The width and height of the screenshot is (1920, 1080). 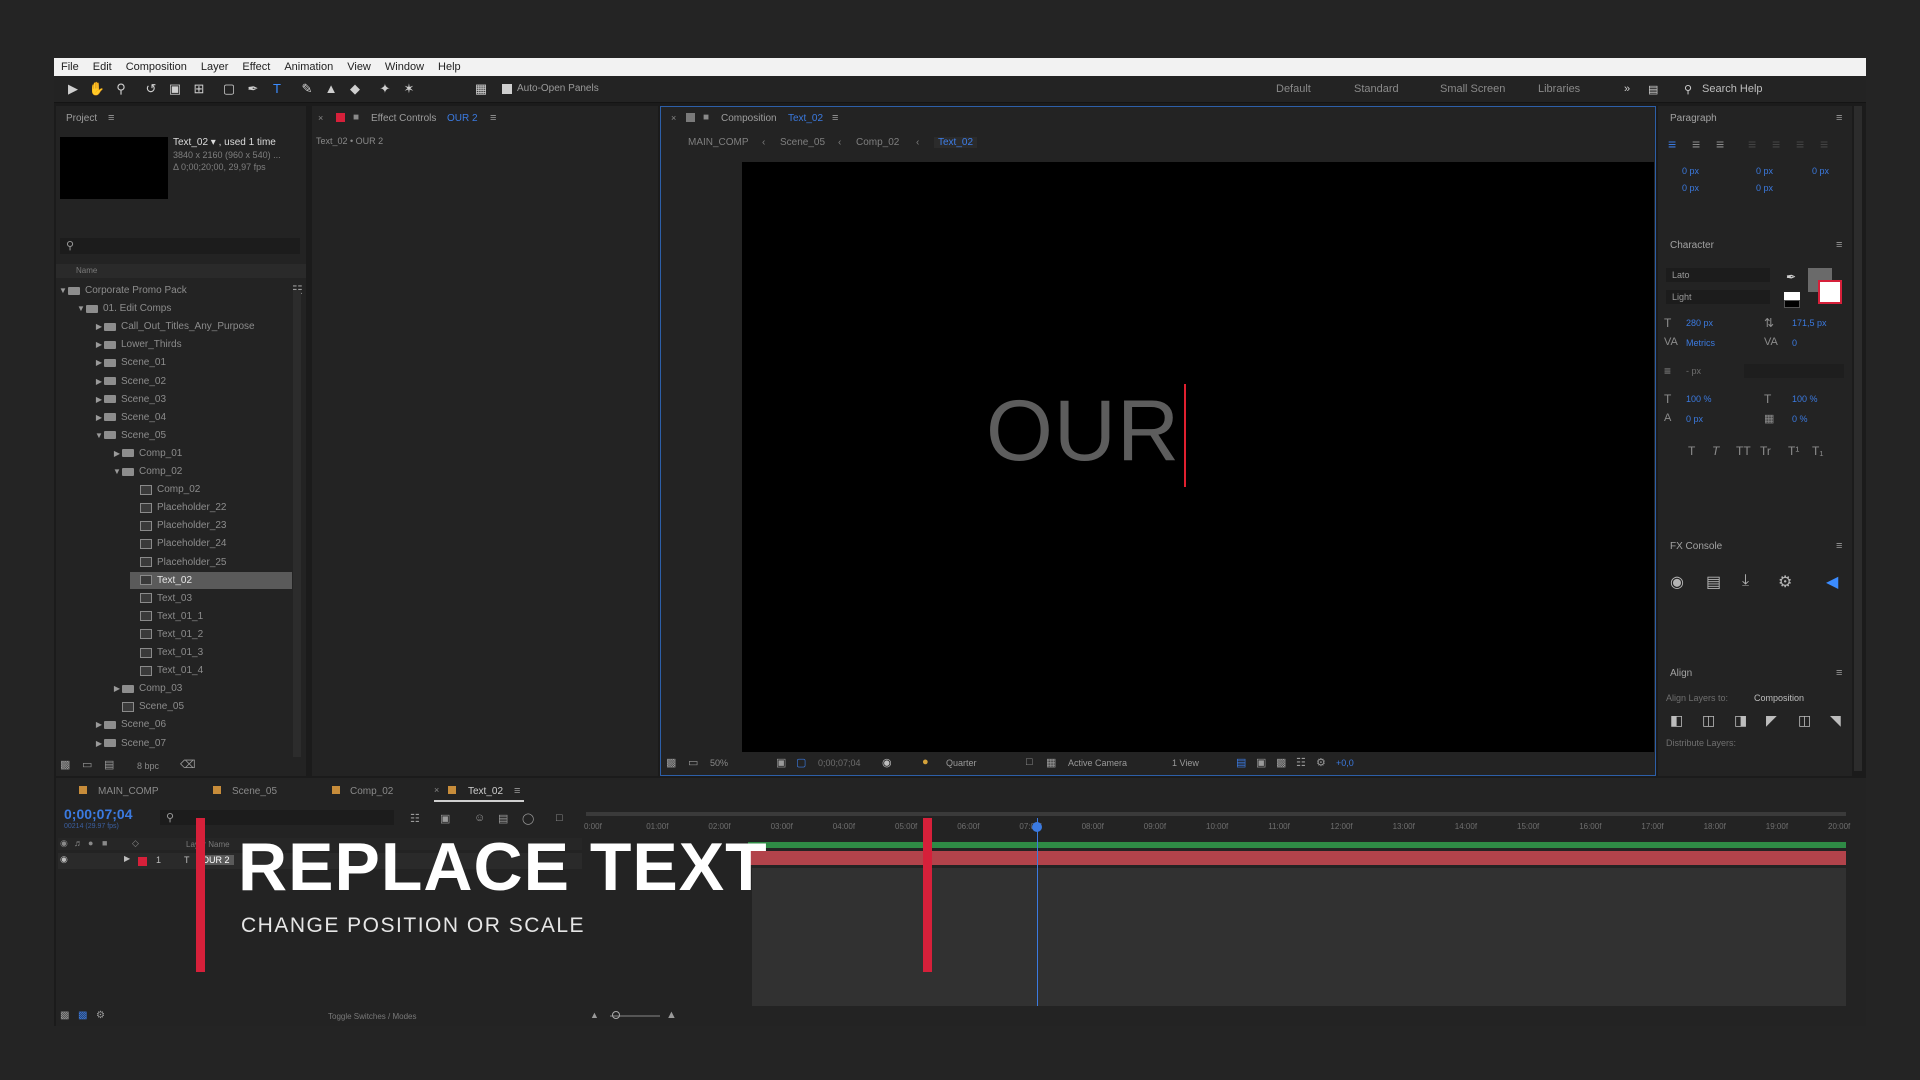 What do you see at coordinates (135, 843) in the screenshot?
I see `label-column-icon: ◇` at bounding box center [135, 843].